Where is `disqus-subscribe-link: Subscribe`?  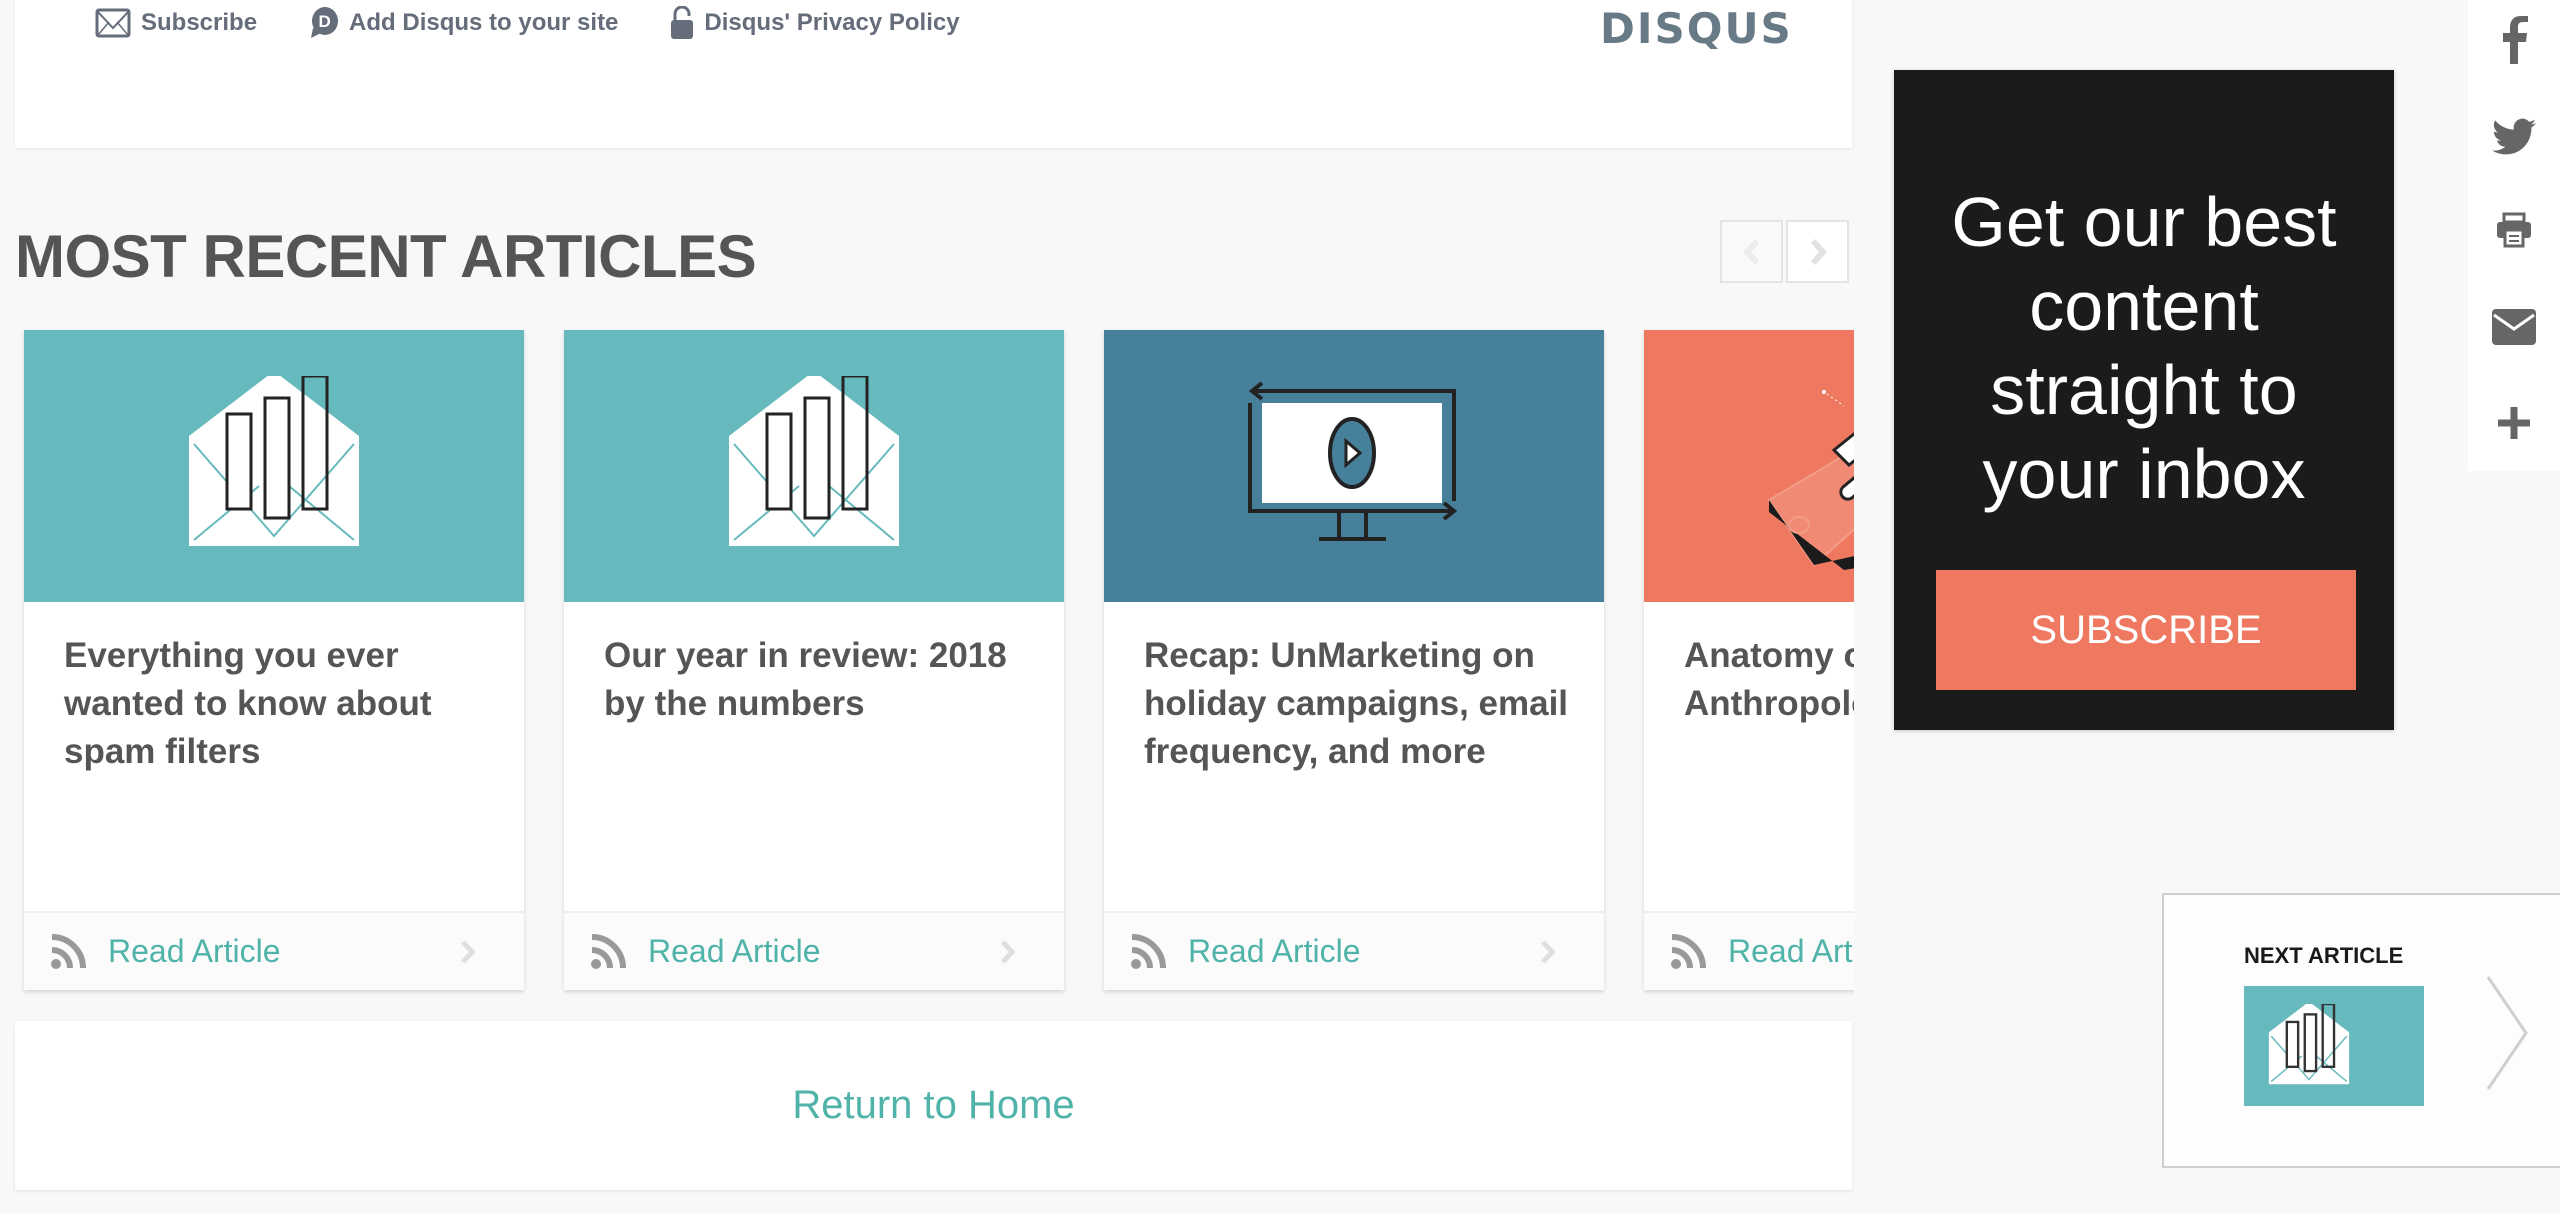 disqus-subscribe-link: Subscribe is located at coordinates (176, 23).